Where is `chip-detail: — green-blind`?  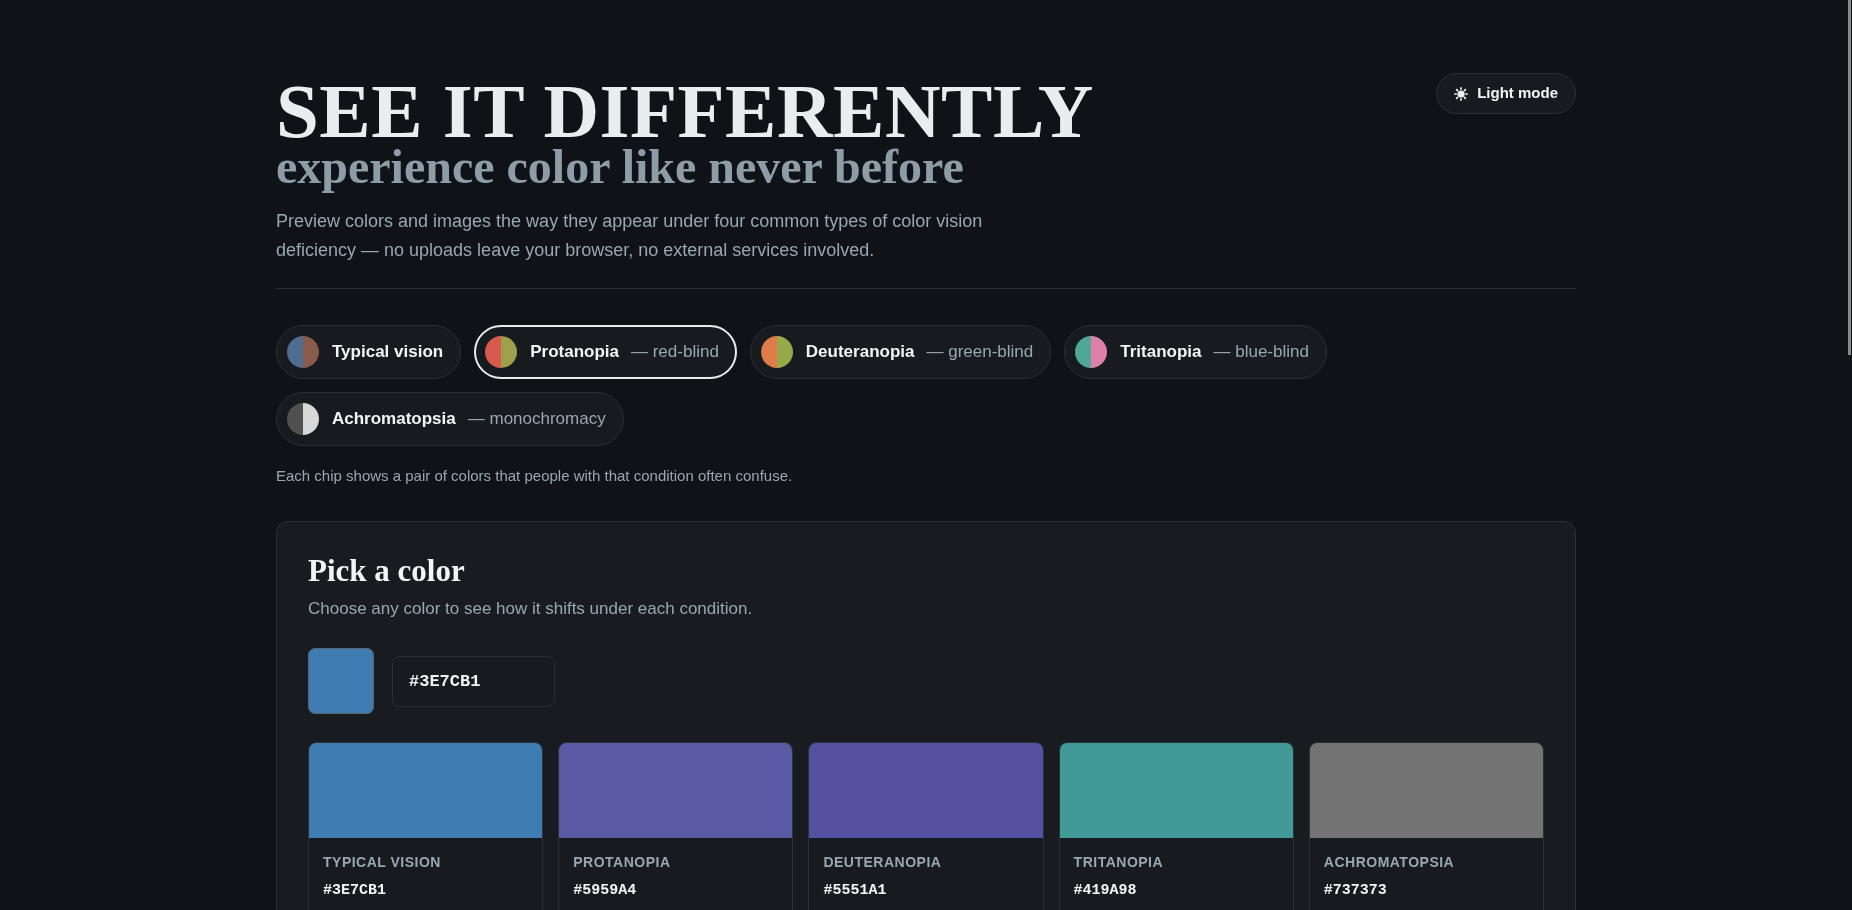 chip-detail: — green-blind is located at coordinates (980, 352).